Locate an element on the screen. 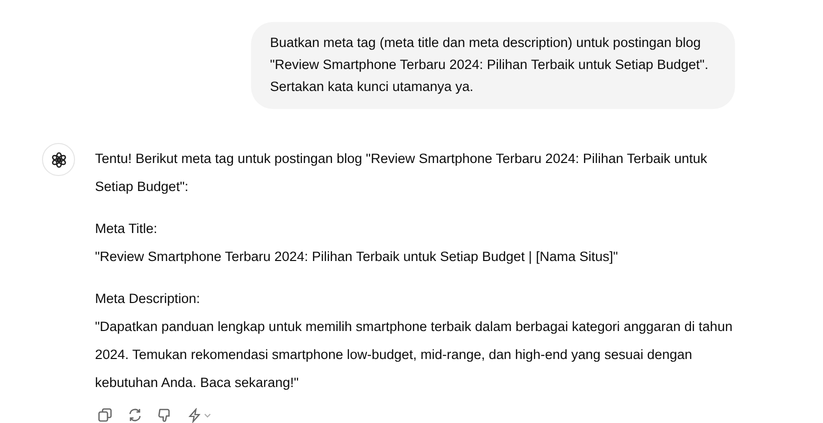 This screenshot has height=423, width=823. assistant-avatar-icon is located at coordinates (58, 159).